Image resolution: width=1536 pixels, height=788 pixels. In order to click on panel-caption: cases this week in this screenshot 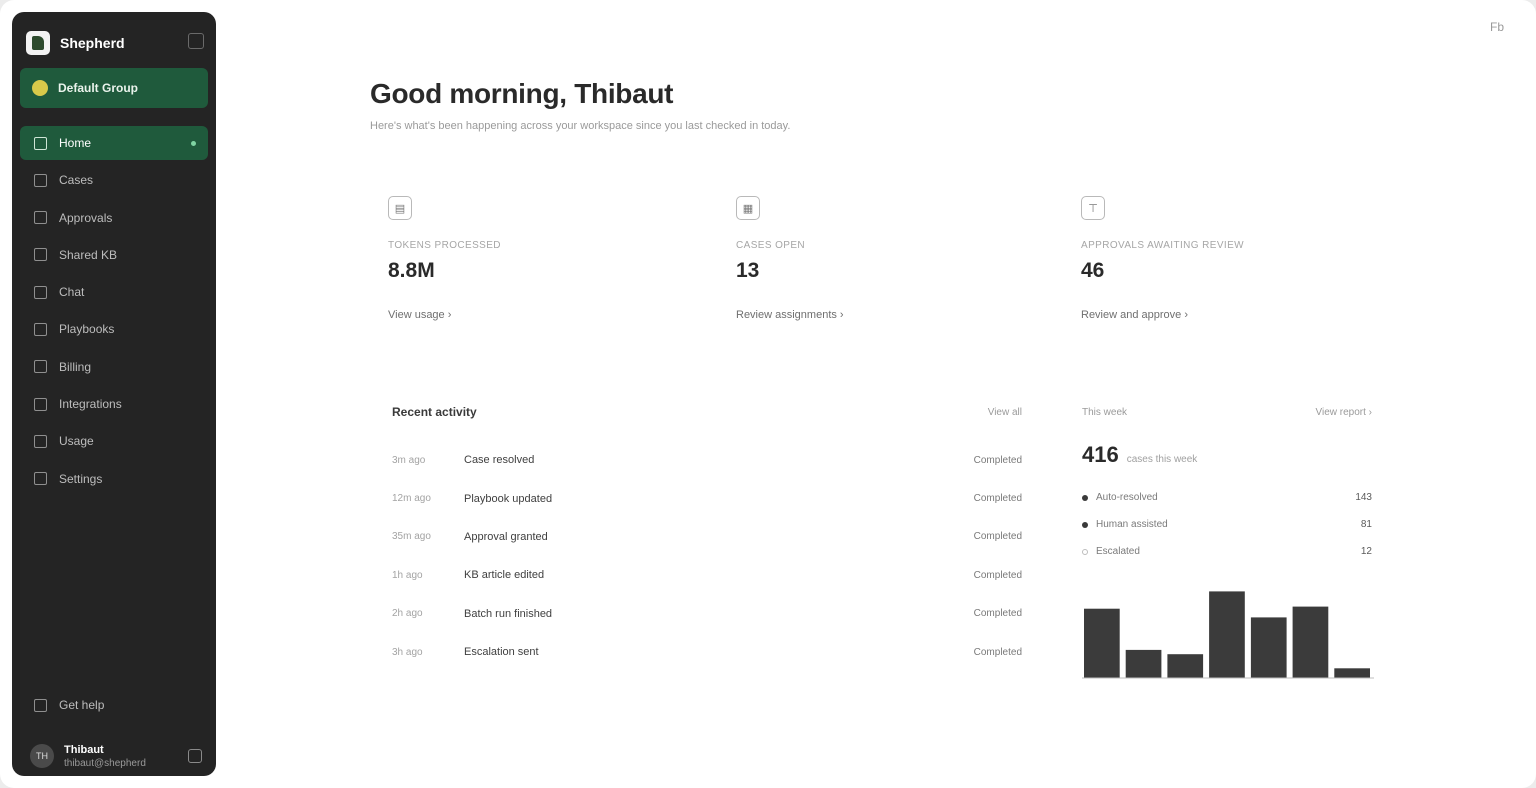, I will do `click(1162, 459)`.